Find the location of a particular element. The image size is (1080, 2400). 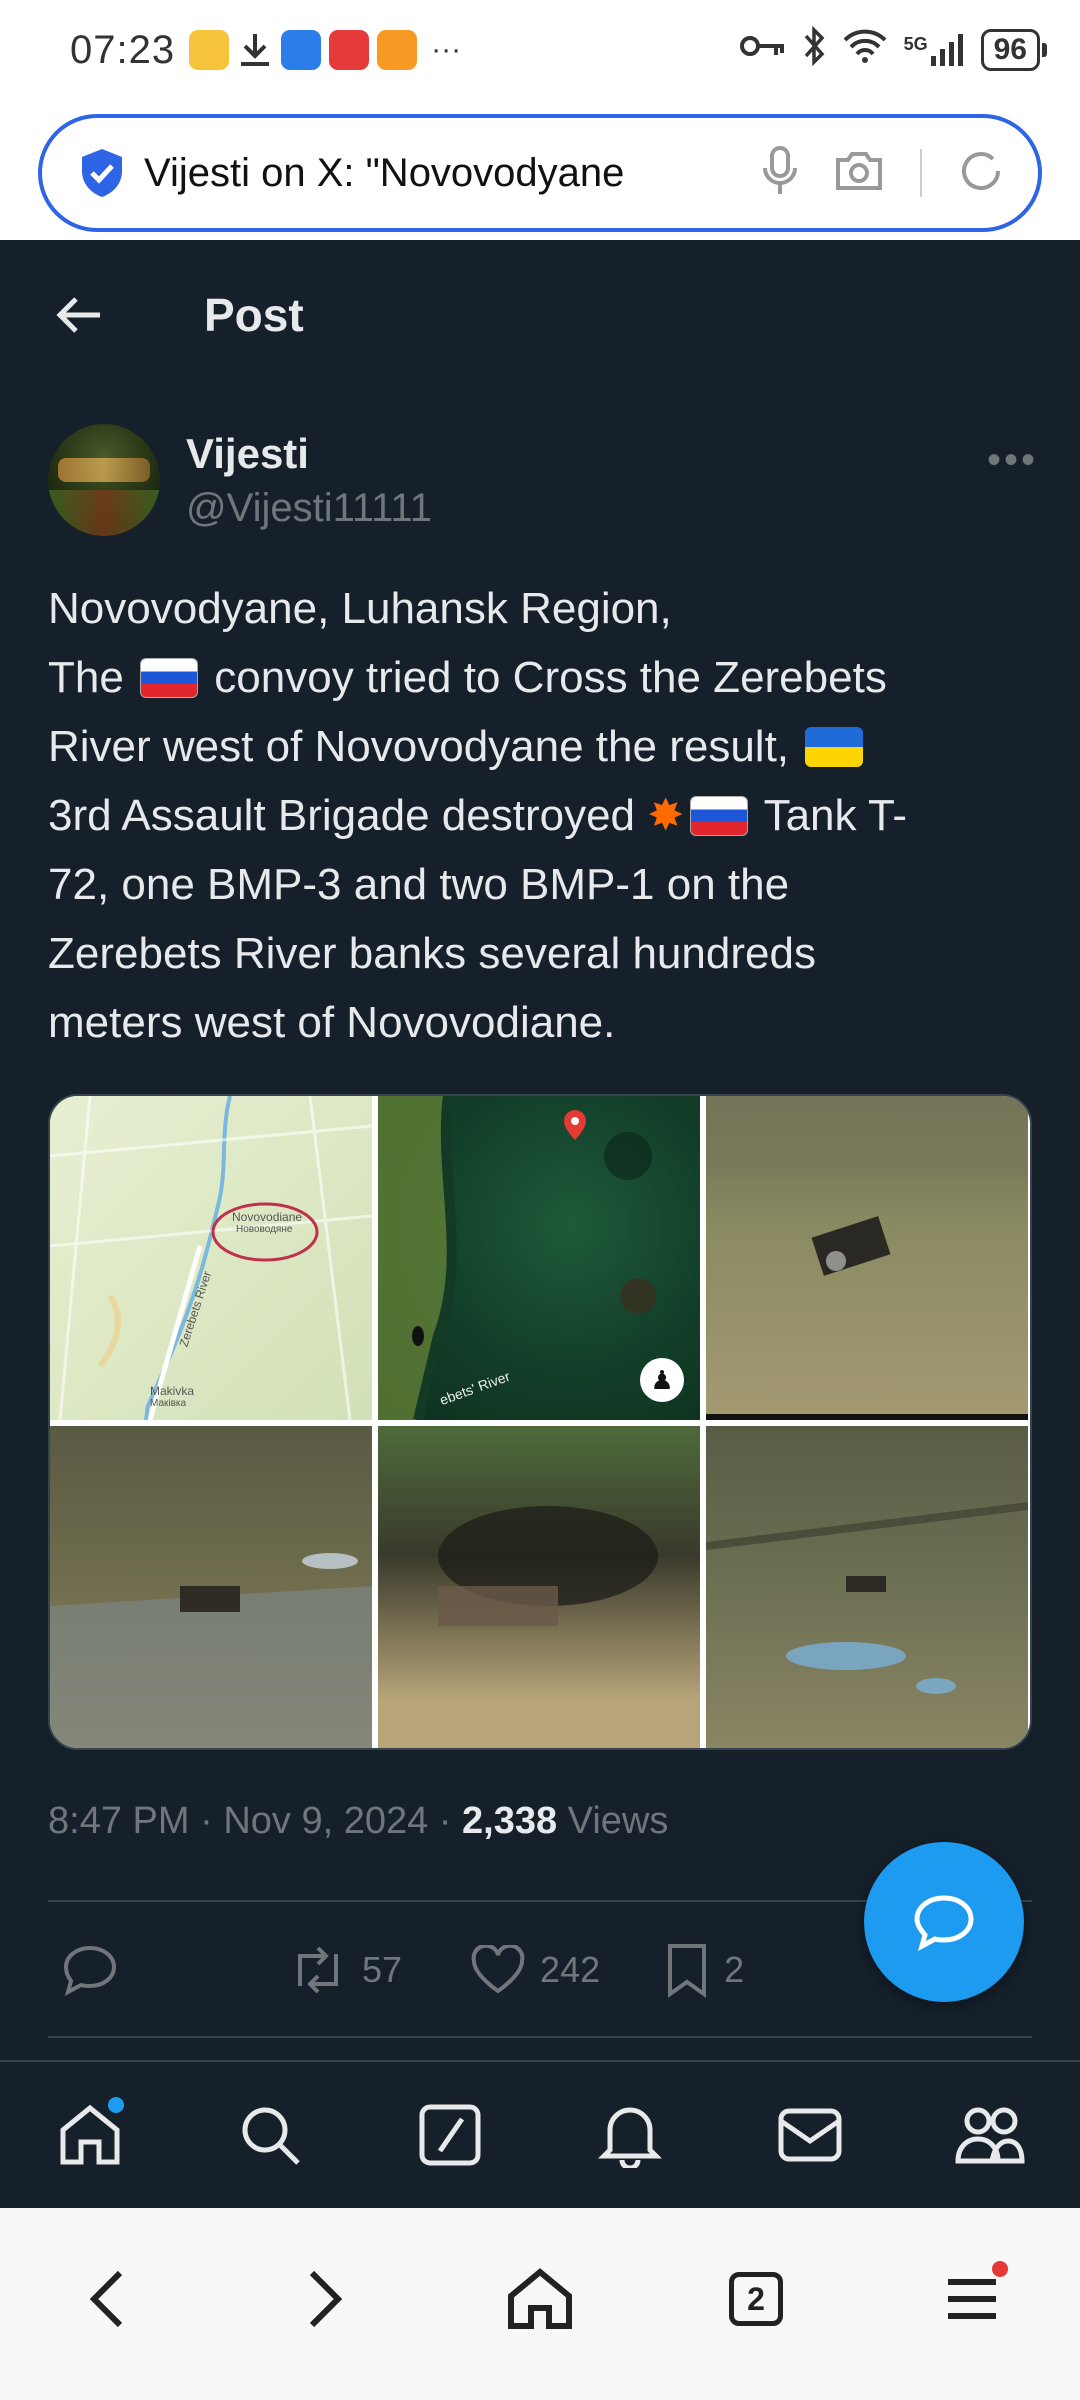

tweet-line: 3rd Assault Brigade destroyed ✸ Tank T- is located at coordinates (478, 815).